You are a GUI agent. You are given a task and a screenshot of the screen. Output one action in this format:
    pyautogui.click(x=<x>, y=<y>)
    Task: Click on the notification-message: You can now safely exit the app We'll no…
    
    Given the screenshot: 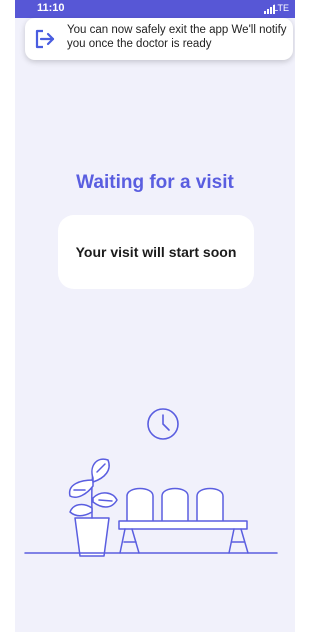 What is the action you would take?
    pyautogui.click(x=177, y=37)
    